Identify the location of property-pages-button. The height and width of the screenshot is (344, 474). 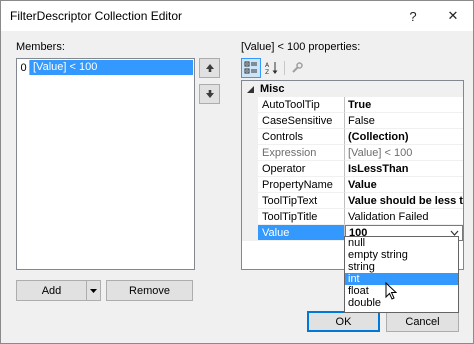
(297, 68).